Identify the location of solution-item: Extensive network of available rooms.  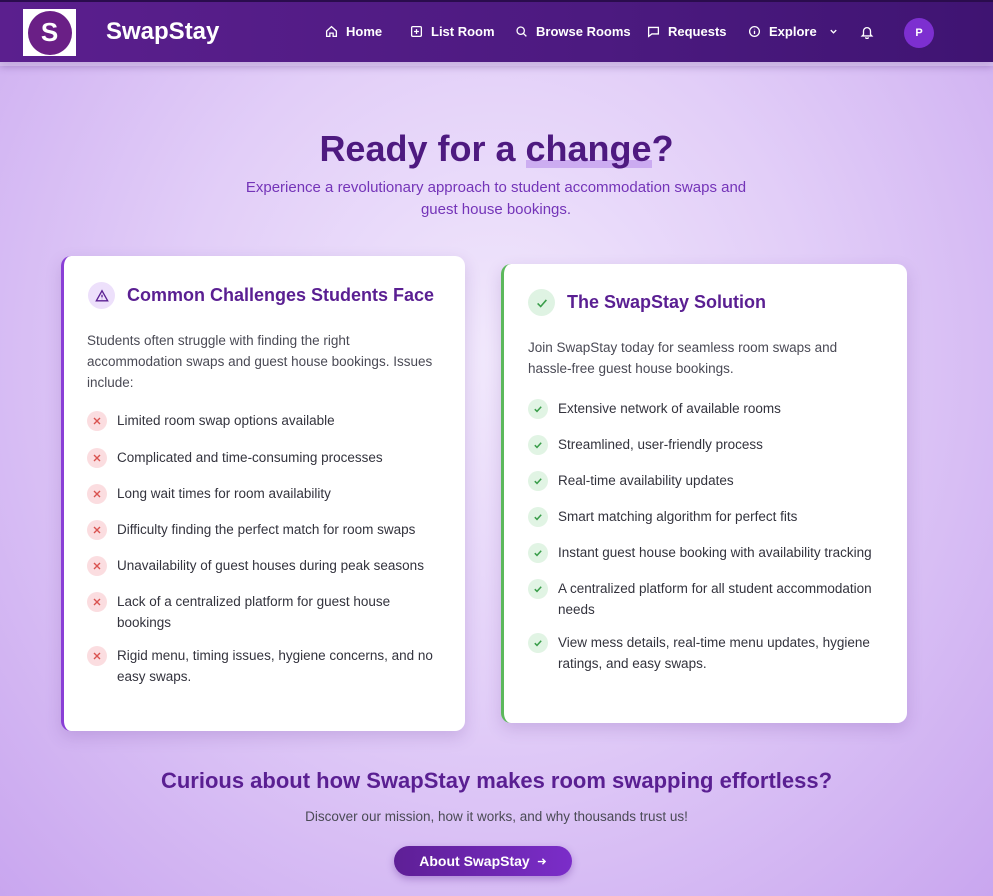
(708, 408).